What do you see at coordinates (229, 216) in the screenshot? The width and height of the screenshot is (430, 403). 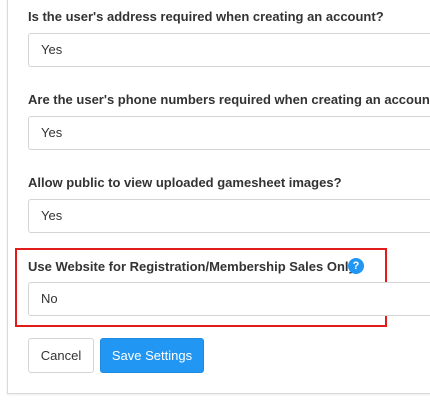 I see `gamesheet-images-select: Yes` at bounding box center [229, 216].